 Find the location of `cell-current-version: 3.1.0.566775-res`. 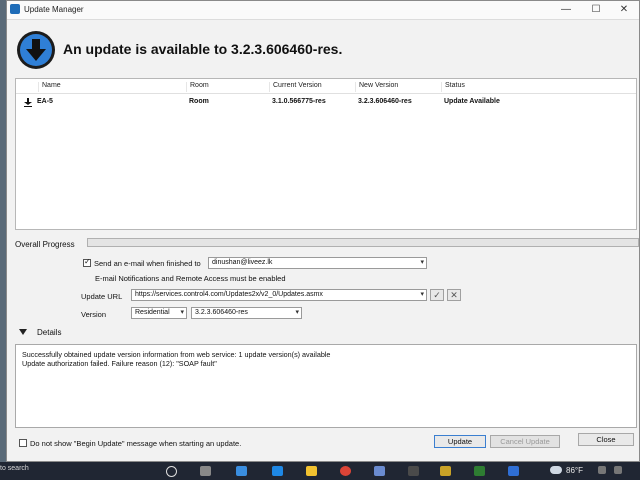

cell-current-version: 3.1.0.566775-res is located at coordinates (299, 101).